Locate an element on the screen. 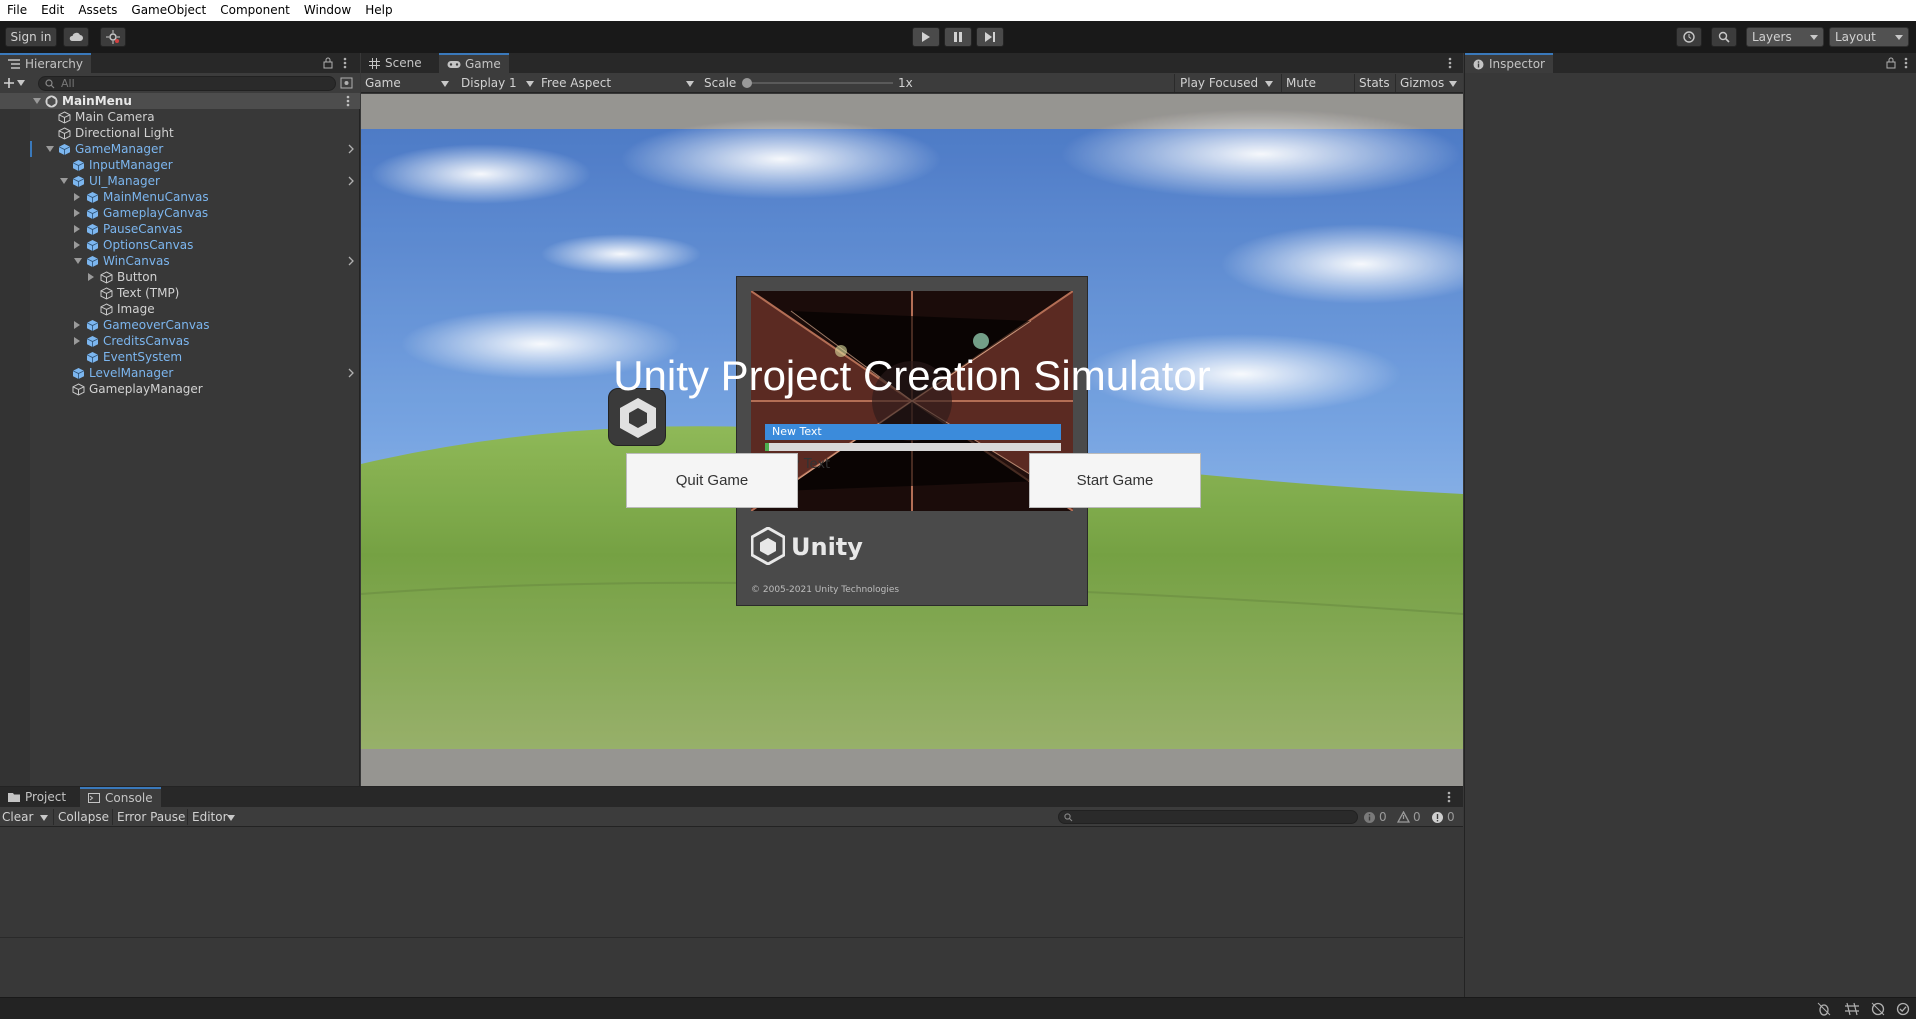 This screenshot has height=1019, width=1916. hierarchy-item: Main Camera is located at coordinates (180, 117).